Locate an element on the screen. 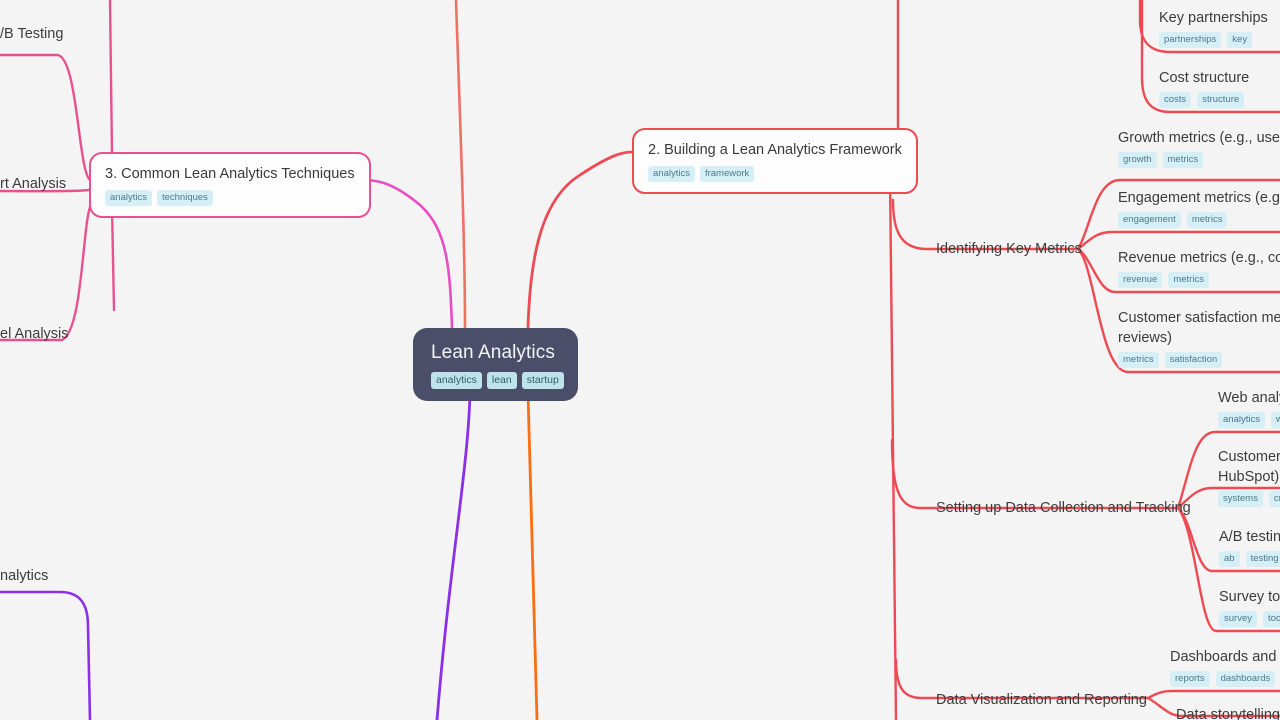 The image size is (1280, 720). leaf-tags: metrics satisfaction is located at coordinates (1199, 360).